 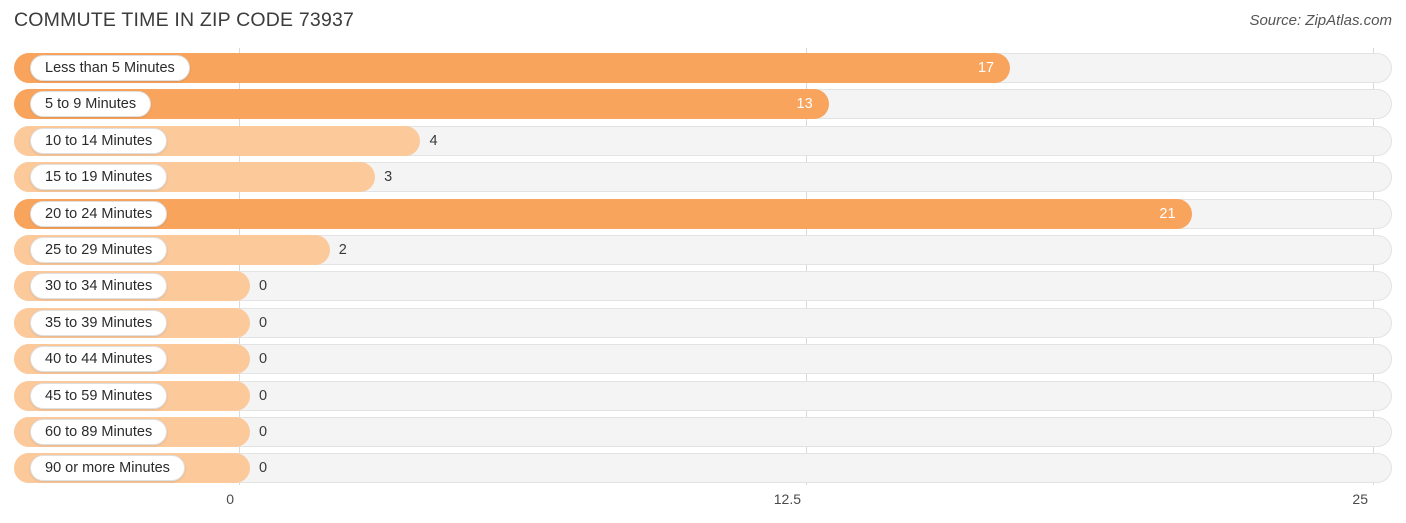 I want to click on bar-value-label: 17, so click(x=986, y=68).